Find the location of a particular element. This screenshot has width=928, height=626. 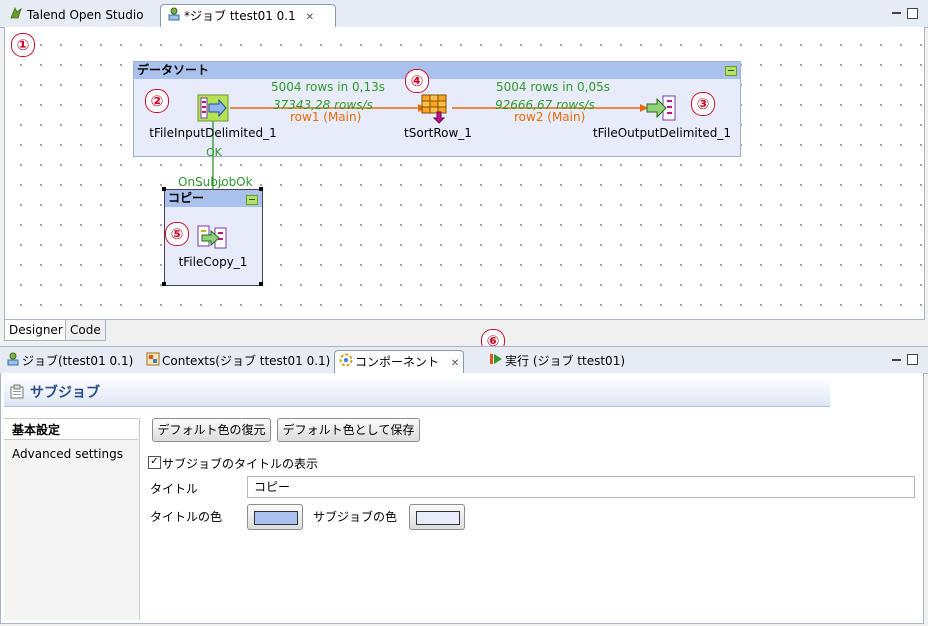

tab-component-view: コンポーネント ✕ is located at coordinates (399, 362).